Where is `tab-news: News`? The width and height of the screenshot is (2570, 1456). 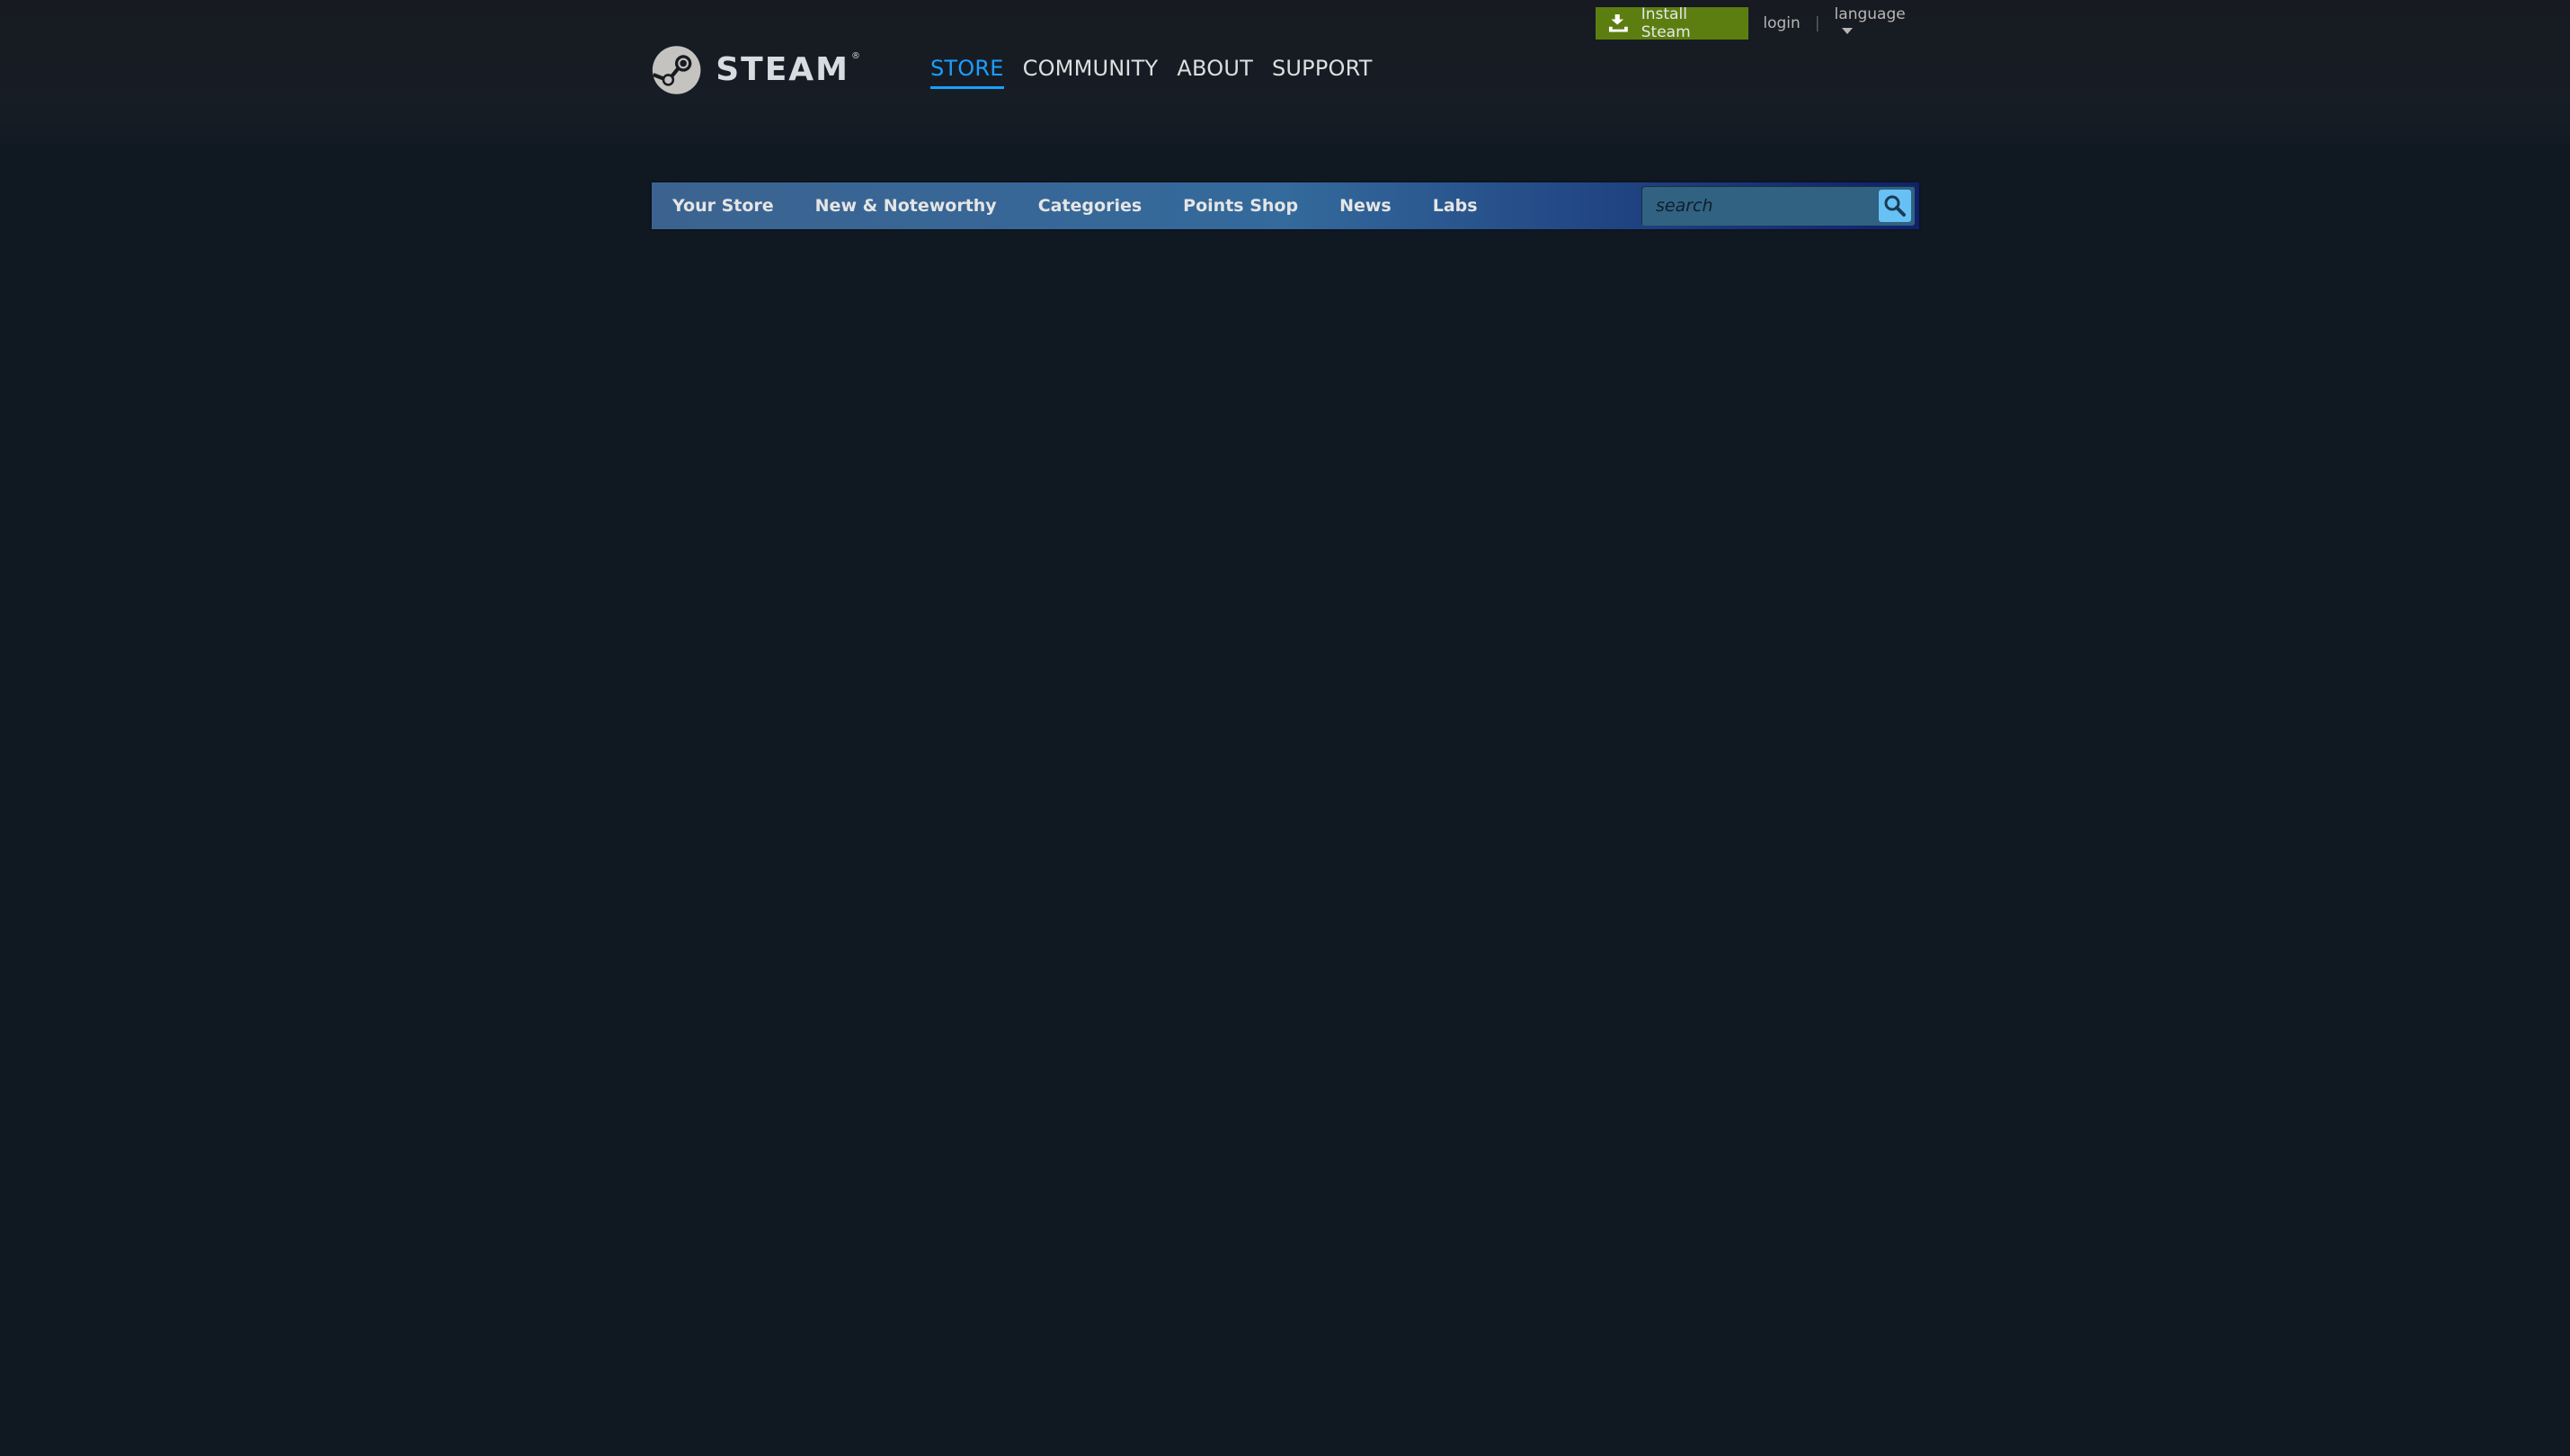
tab-news: News is located at coordinates (1366, 206).